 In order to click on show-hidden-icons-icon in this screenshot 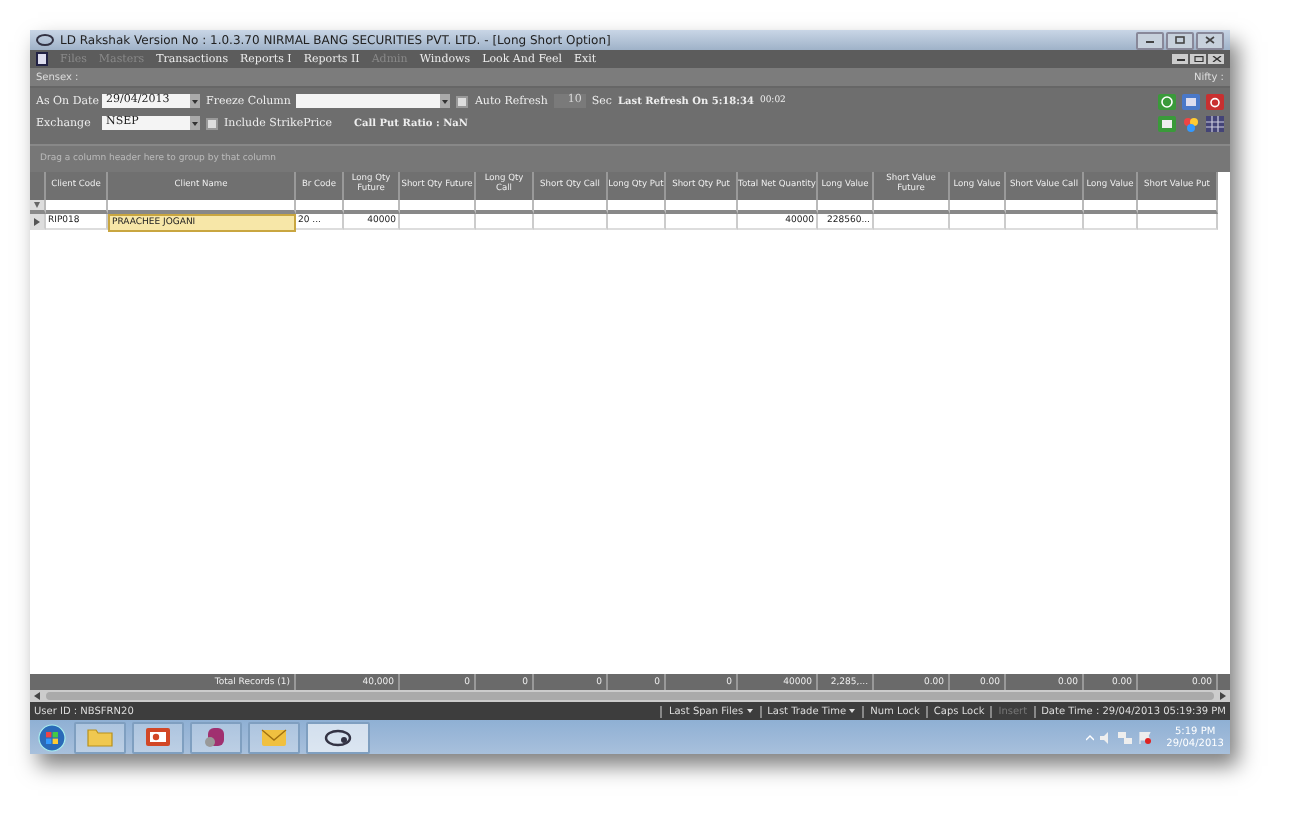, I will do `click(1090, 737)`.